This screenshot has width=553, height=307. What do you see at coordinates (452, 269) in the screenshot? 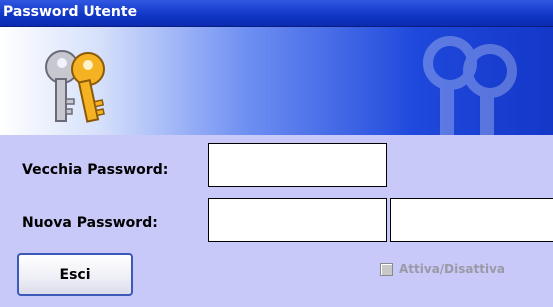
I see `toggle-label: Attiva/Disattiva` at bounding box center [452, 269].